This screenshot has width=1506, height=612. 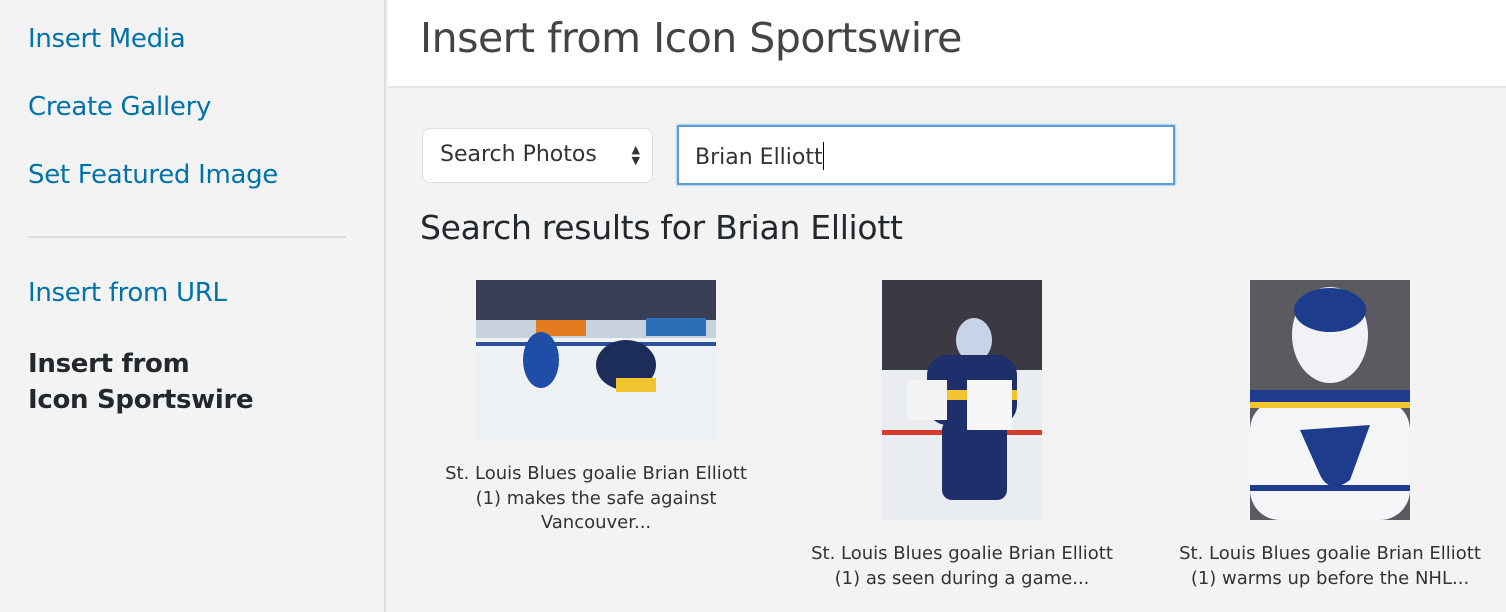 What do you see at coordinates (926, 155) in the screenshot?
I see `search-input: Brian Elliott` at bounding box center [926, 155].